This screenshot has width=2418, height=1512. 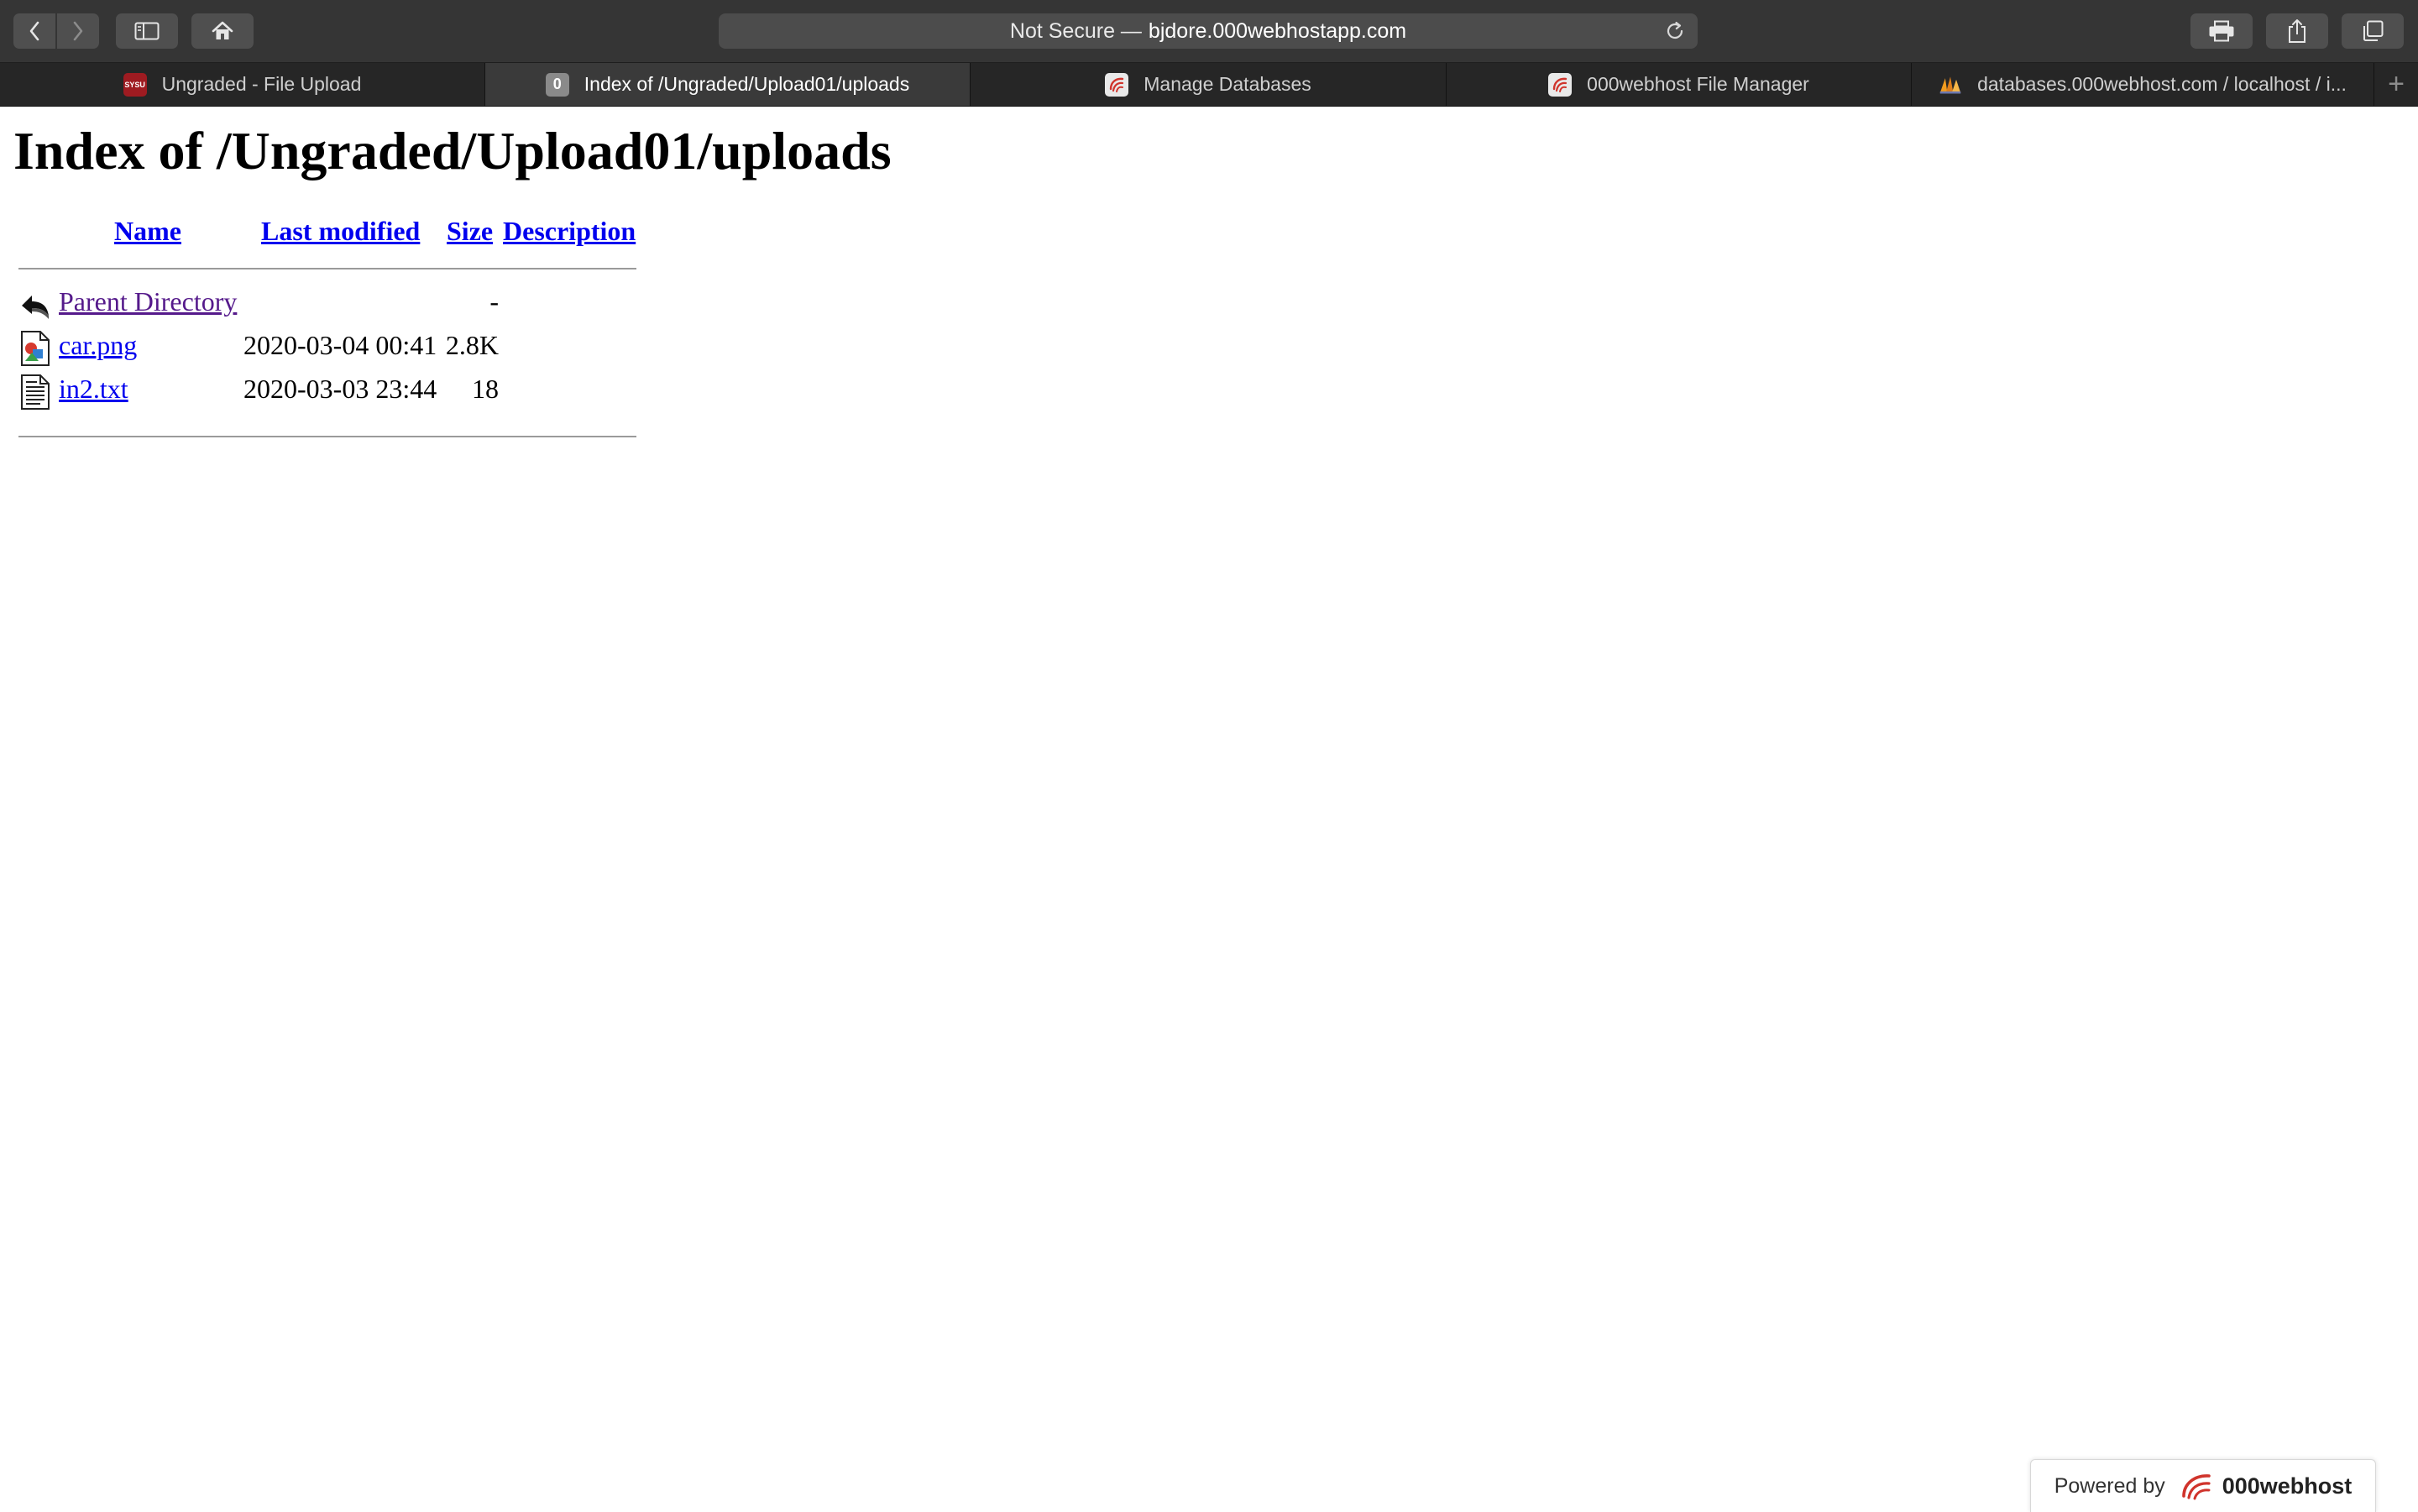 I want to click on powered-by-label: Powered by, so click(x=2109, y=1485).